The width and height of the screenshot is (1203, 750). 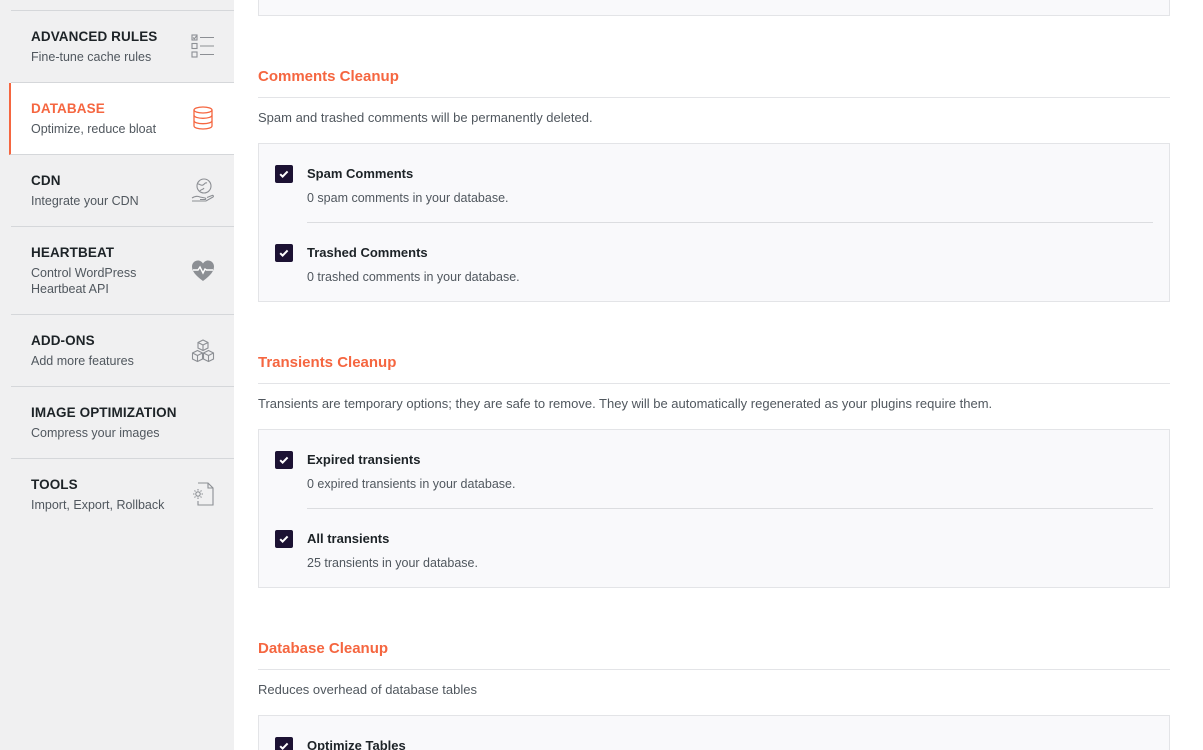 What do you see at coordinates (91, 57) in the screenshot?
I see `sidebar-item-subtitle: Fine-tune cache rules` at bounding box center [91, 57].